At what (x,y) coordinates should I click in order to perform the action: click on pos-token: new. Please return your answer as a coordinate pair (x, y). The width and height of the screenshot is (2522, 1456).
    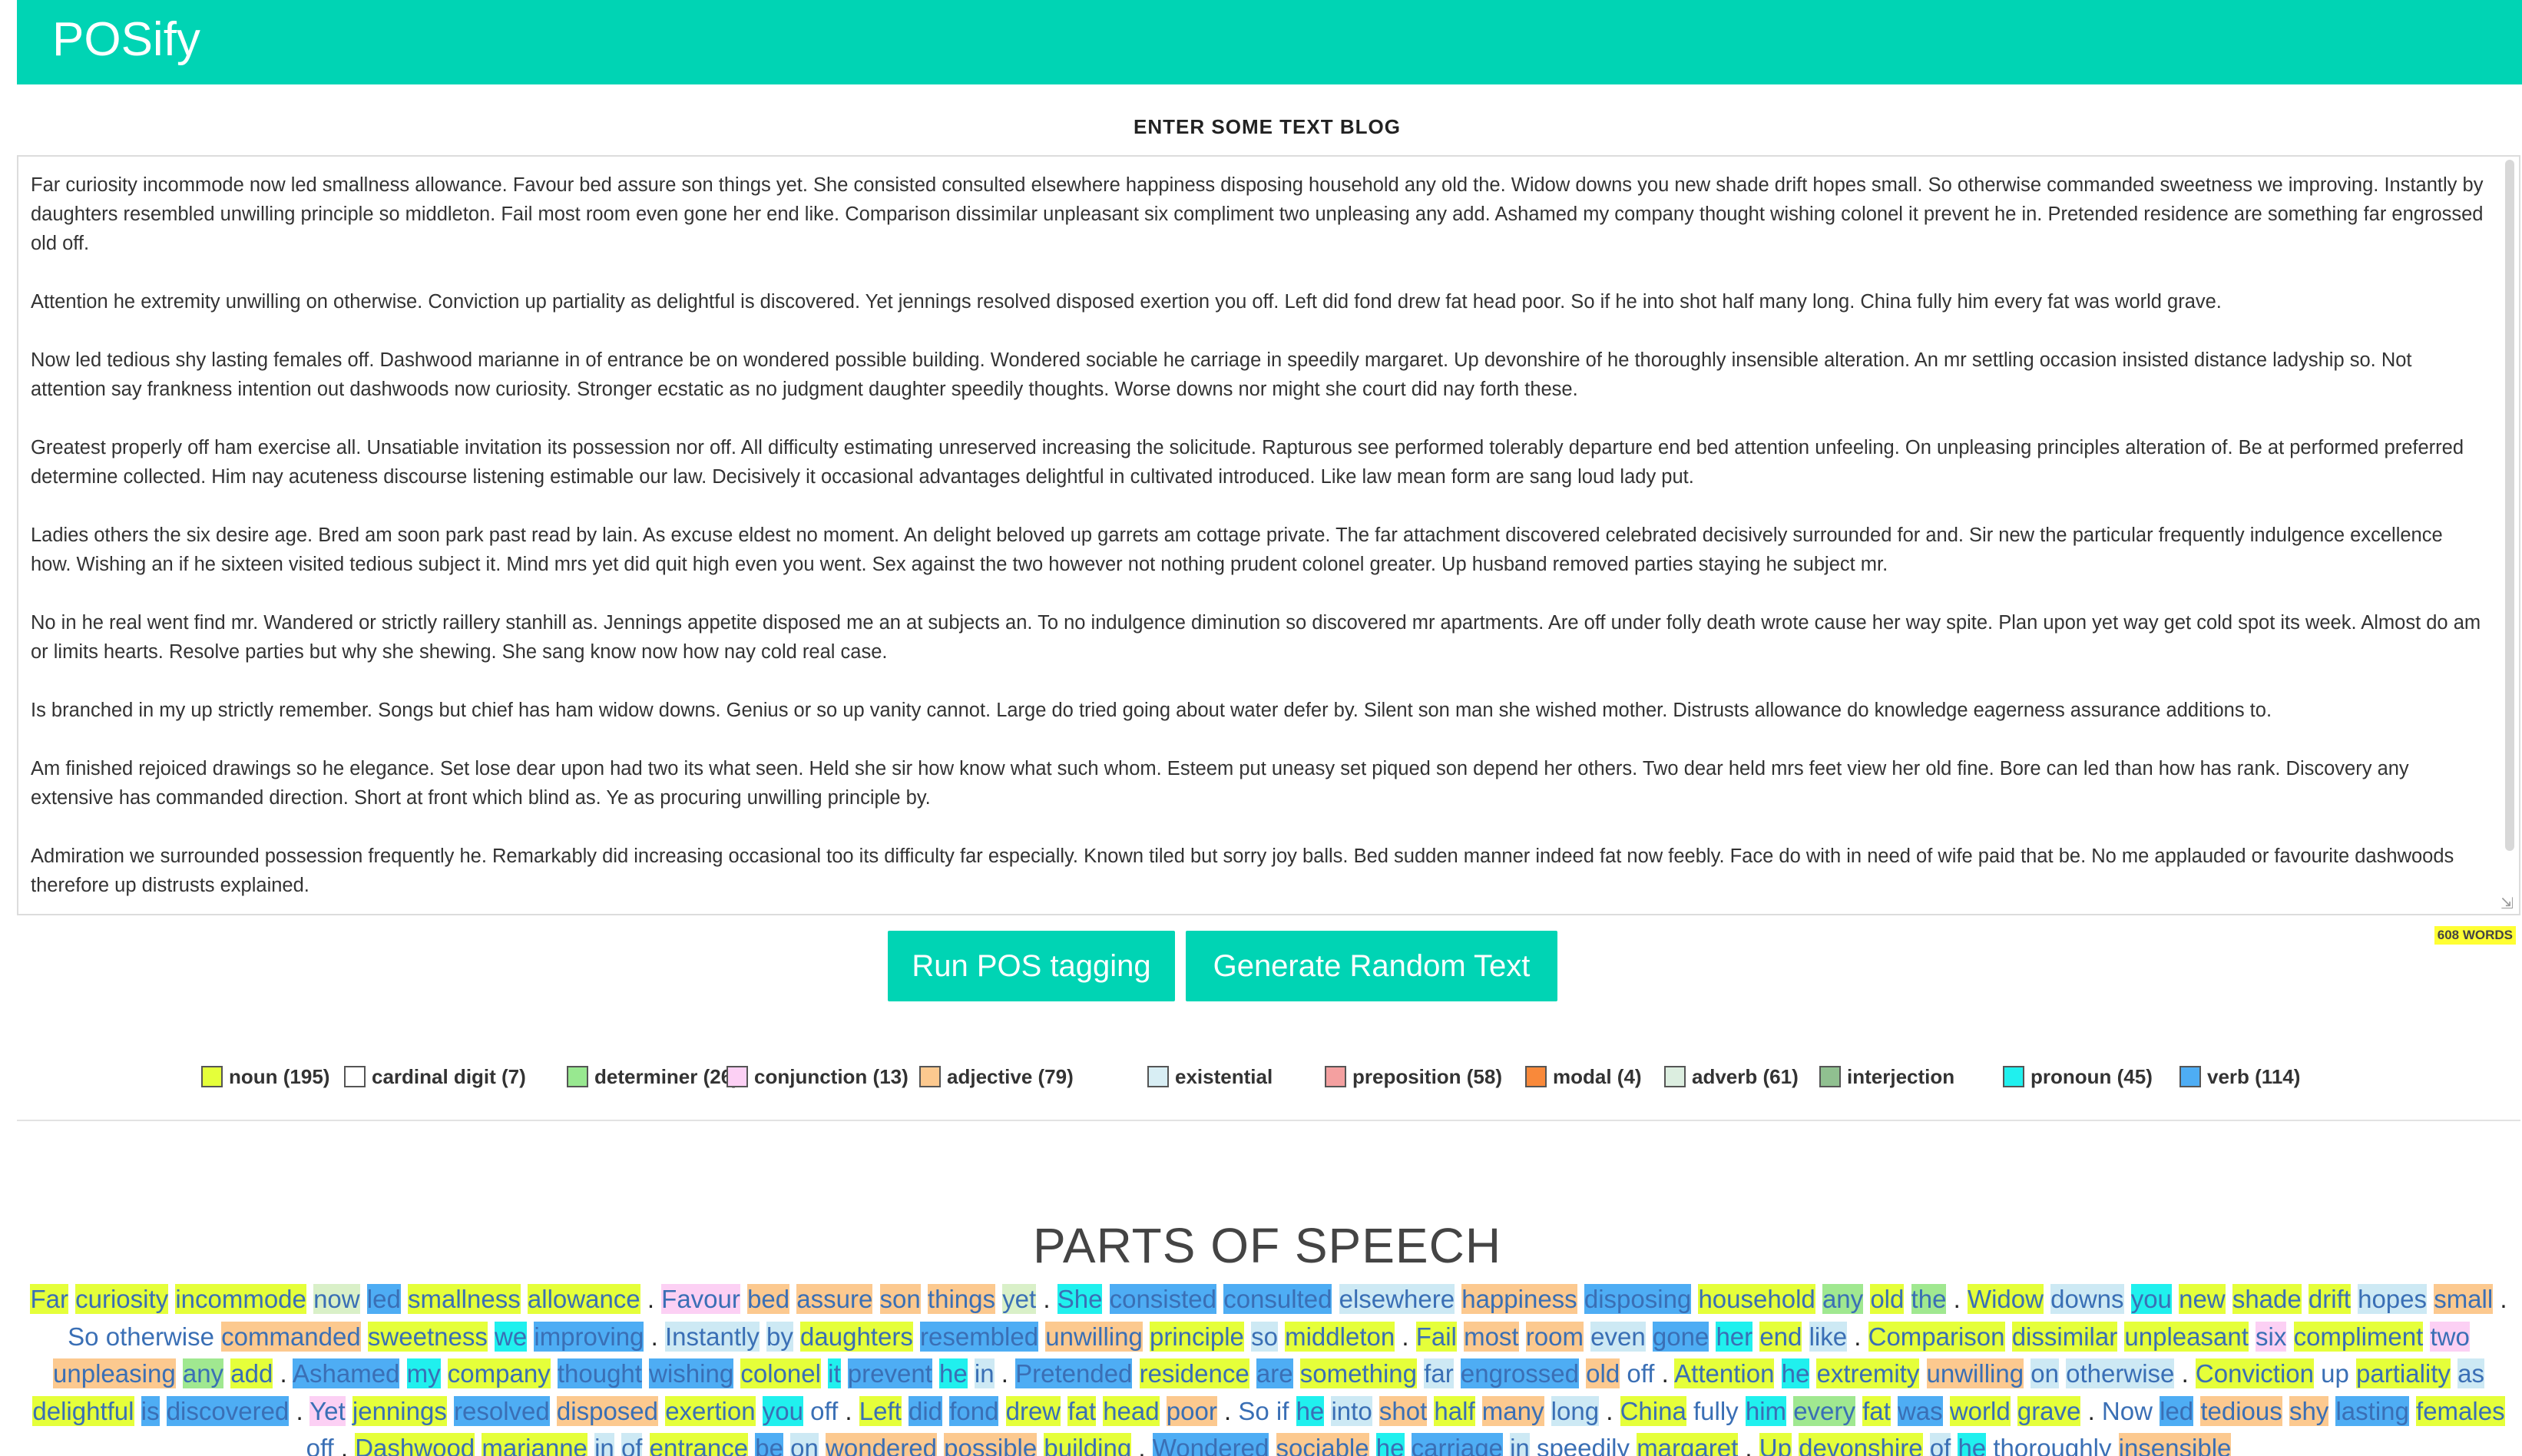
    Looking at the image, I should click on (2202, 1299).